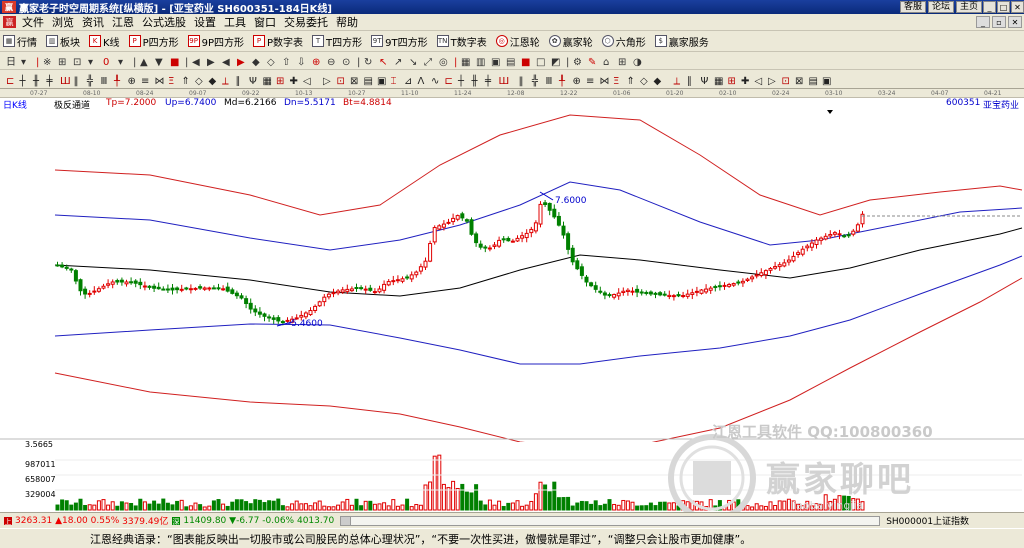 Image resolution: width=1024 pixels, height=548 pixels. Describe the element at coordinates (562, 80) in the screenshot. I see `drawing-tool-icon: ╀` at that location.